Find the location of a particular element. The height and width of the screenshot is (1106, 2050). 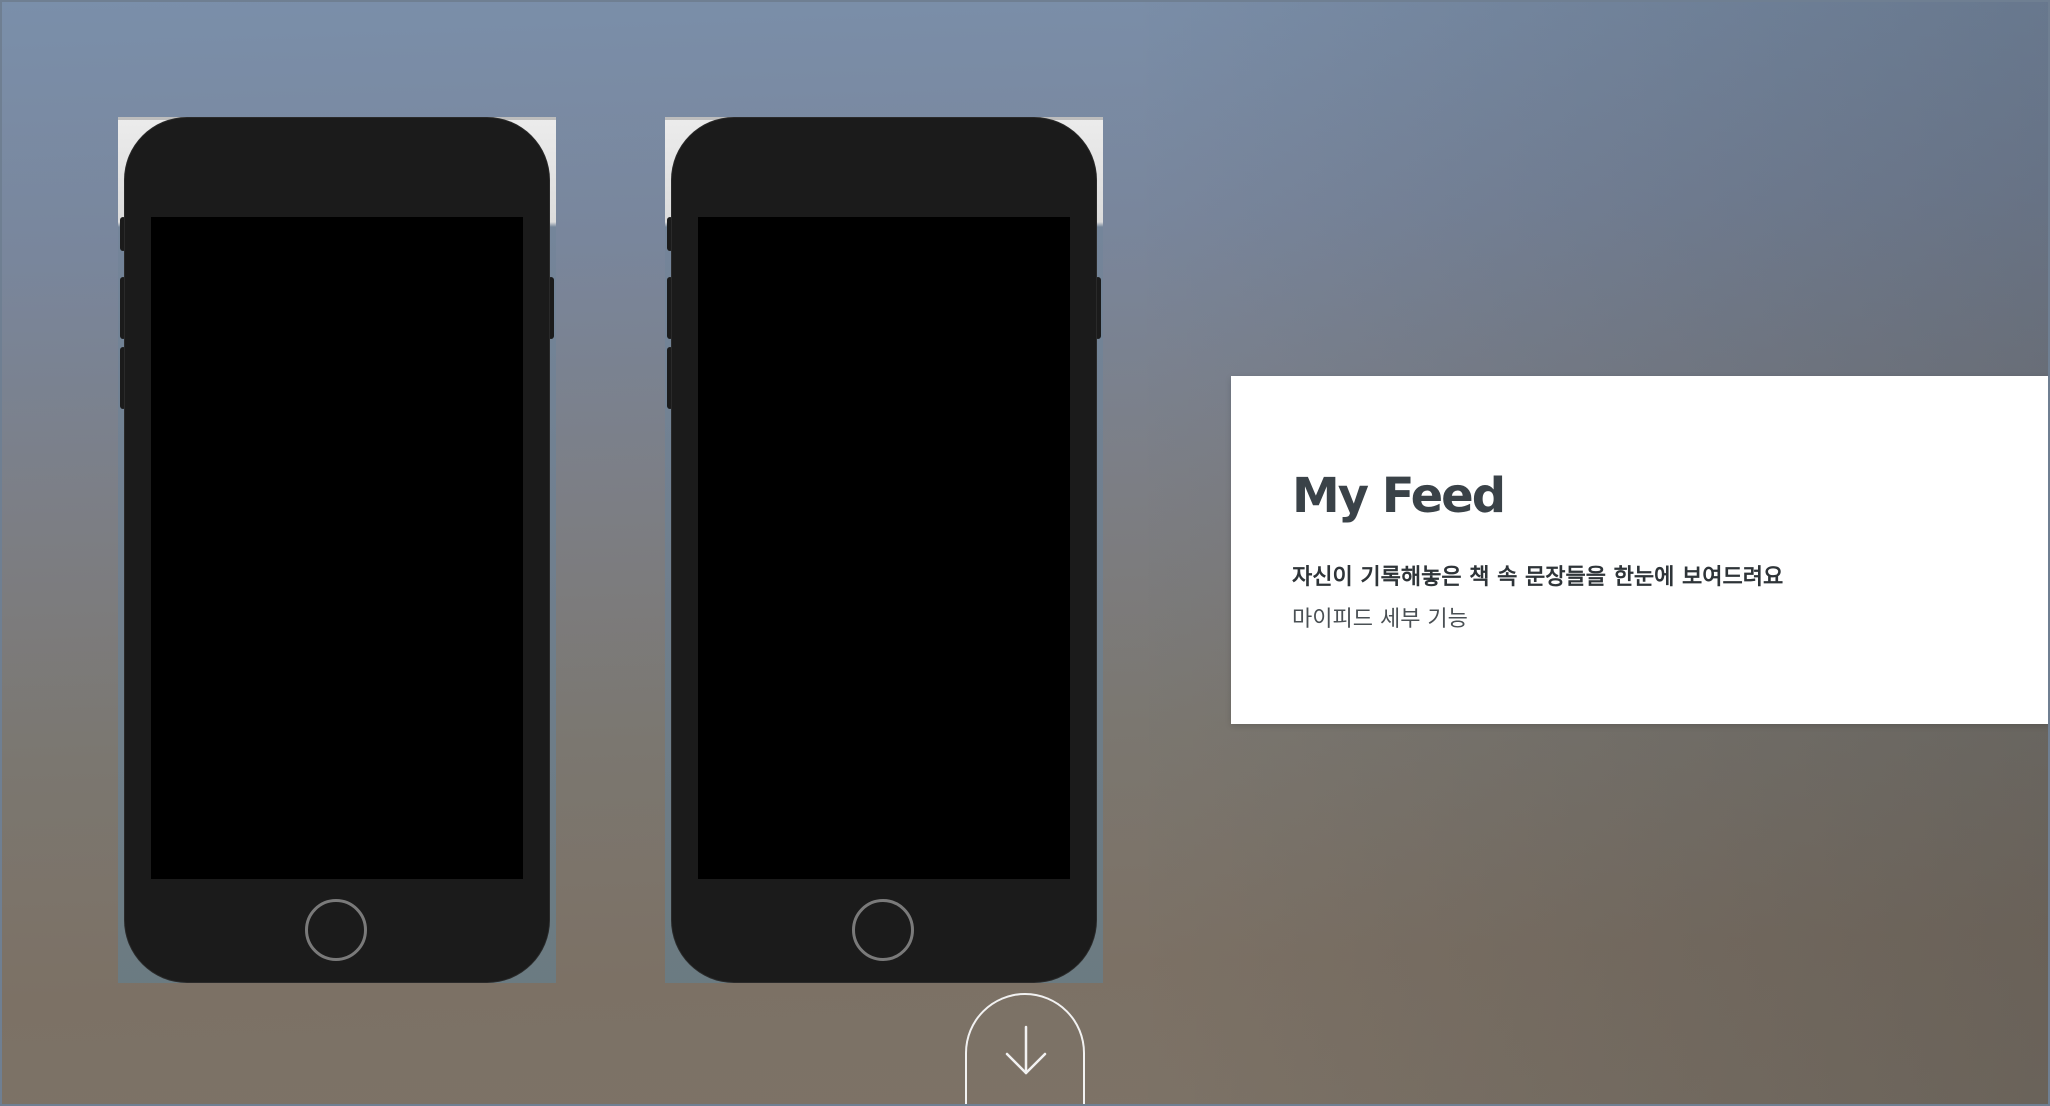

arrow-down-icon is located at coordinates (1026, 1050).